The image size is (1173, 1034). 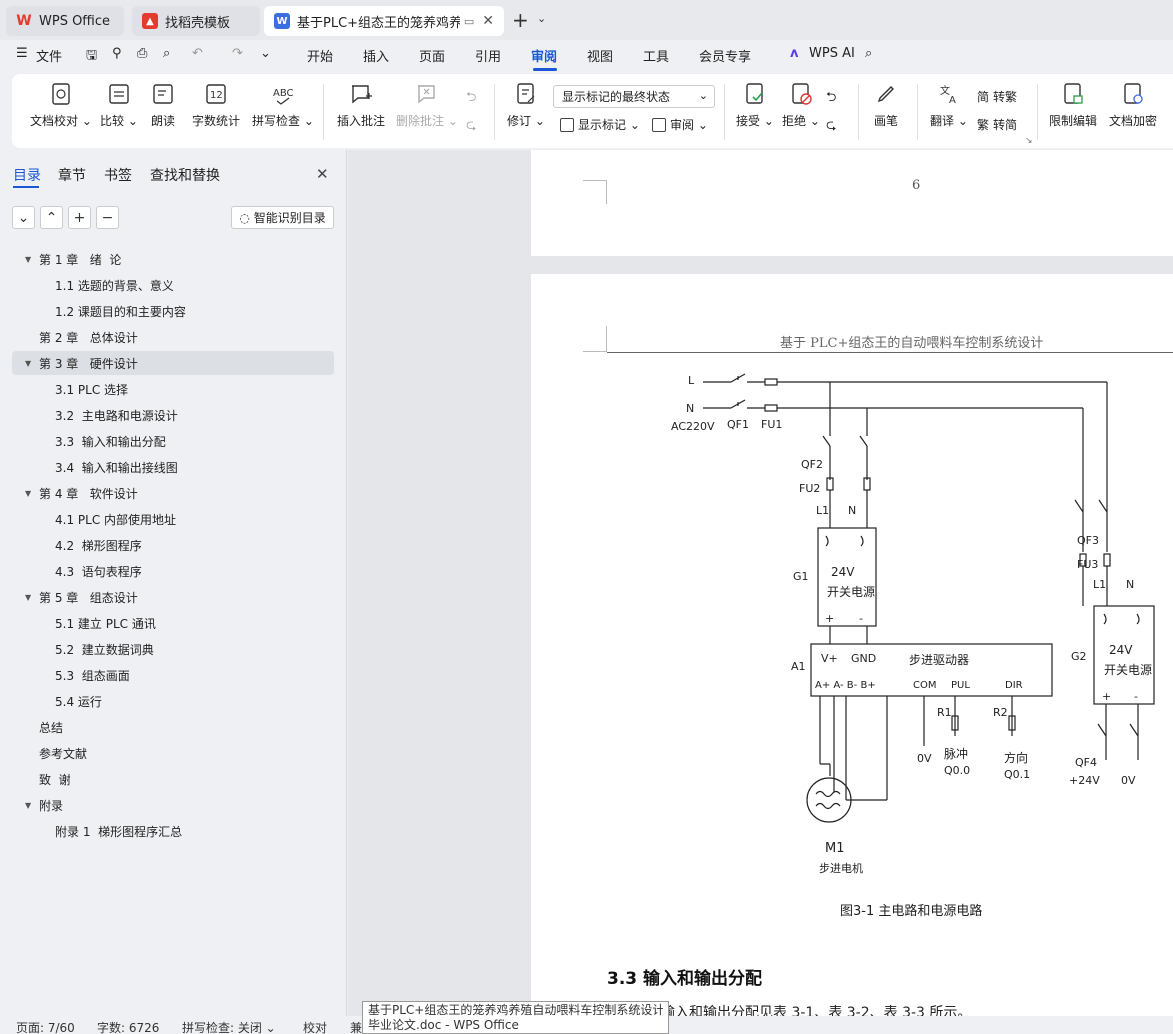 I want to click on label-l1: L1, so click(x=822, y=510).